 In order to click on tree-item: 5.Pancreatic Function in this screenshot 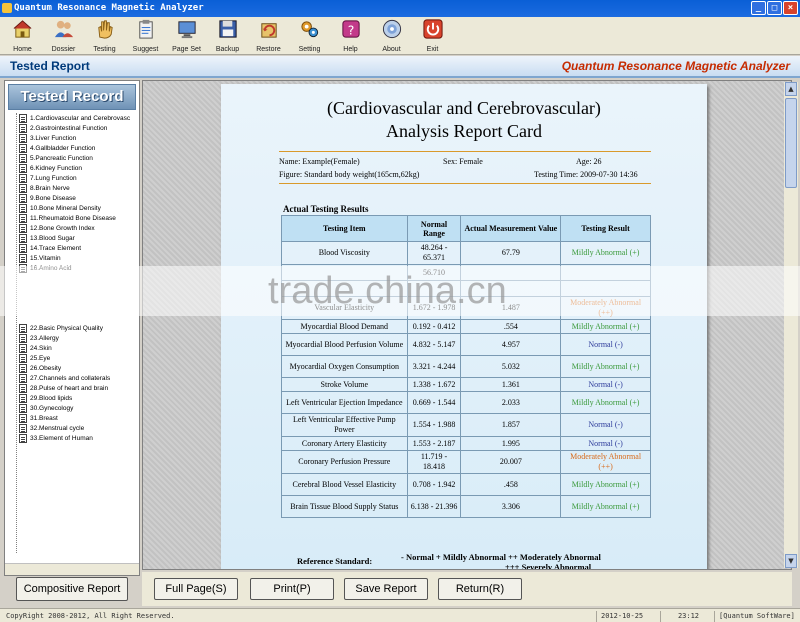, I will do `click(56, 158)`.